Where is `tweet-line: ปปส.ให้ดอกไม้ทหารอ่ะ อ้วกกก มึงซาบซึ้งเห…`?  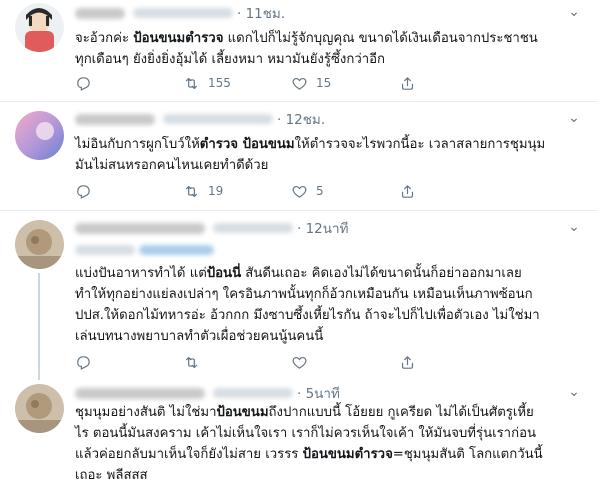
tweet-line: ปปส.ให้ดอกไม้ทหารอ่ะ อ้วกกก มึงซาบซึ้งเห… is located at coordinates (327, 315).